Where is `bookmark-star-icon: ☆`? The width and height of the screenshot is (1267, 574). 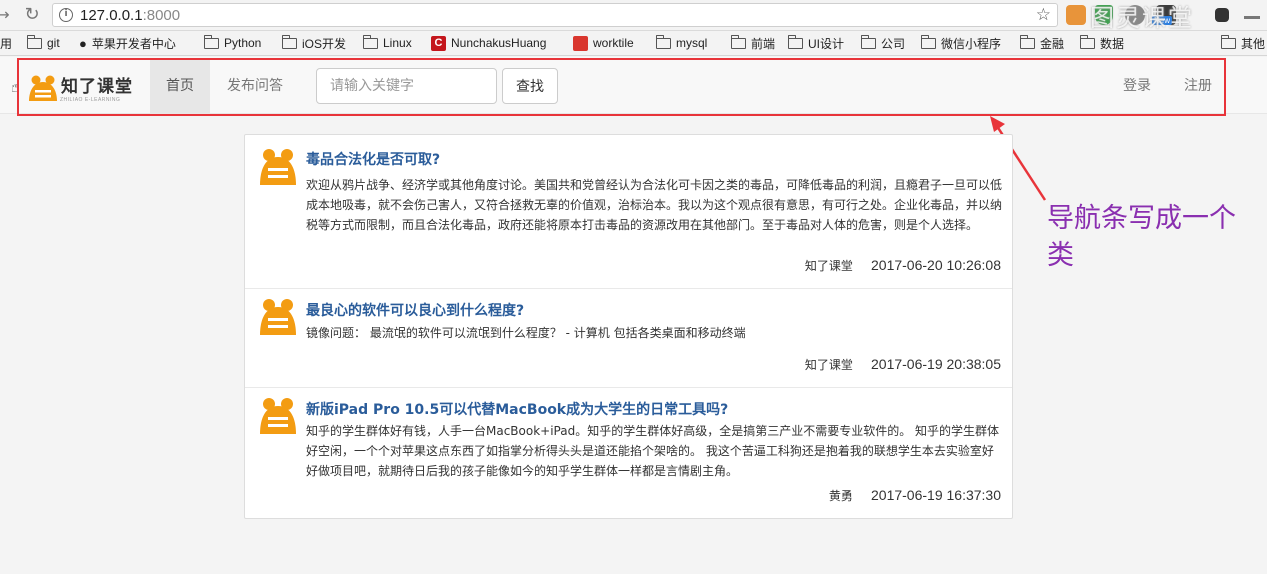 bookmark-star-icon: ☆ is located at coordinates (1043, 15).